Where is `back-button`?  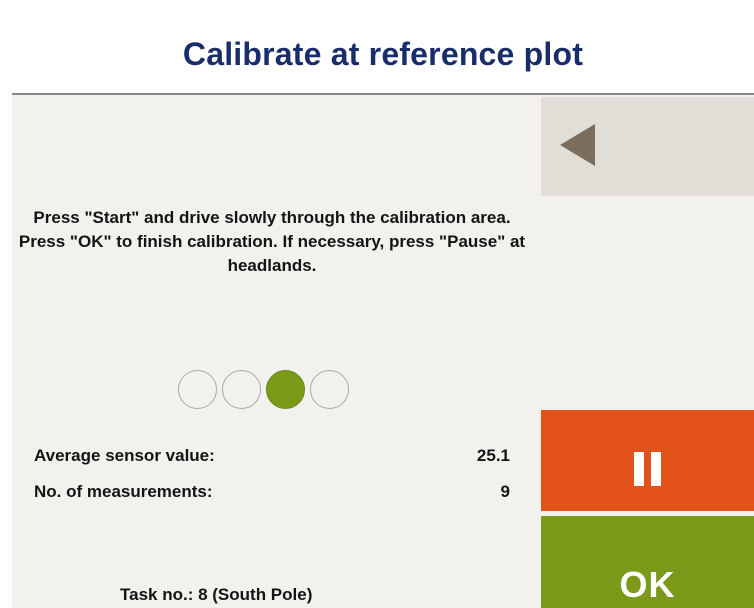
back-button is located at coordinates (647, 146).